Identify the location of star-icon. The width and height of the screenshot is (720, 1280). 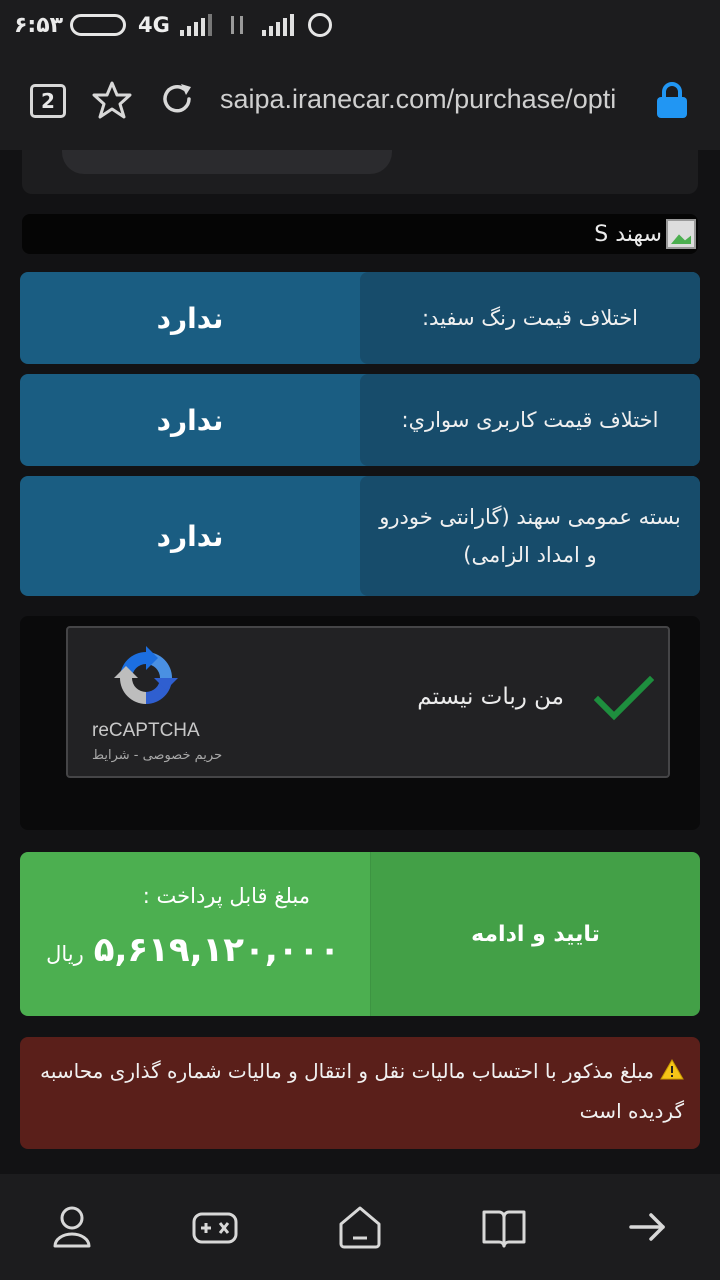
(112, 100).